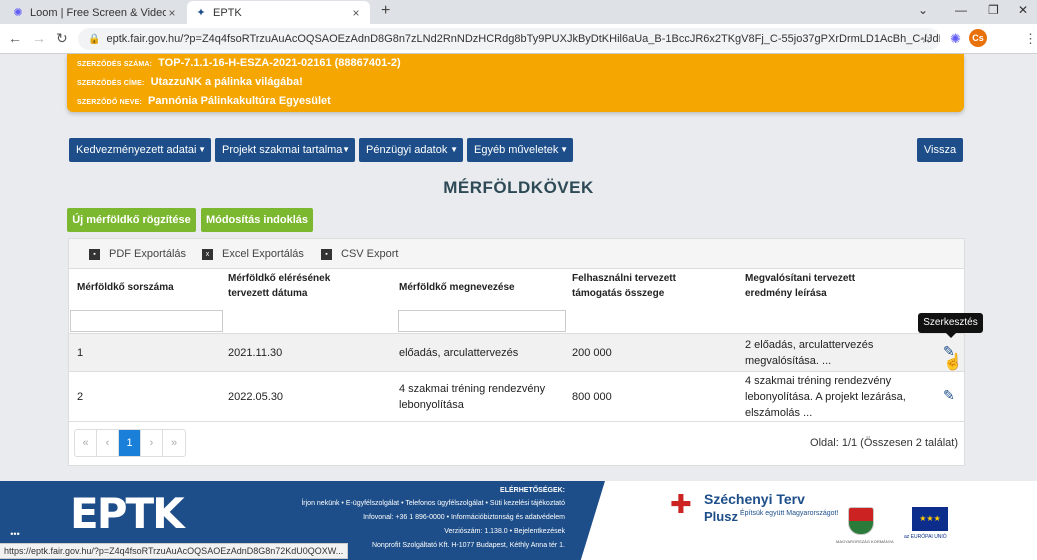 Image resolution: width=1037 pixels, height=560 pixels. What do you see at coordinates (504, 531) in the screenshot?
I see `contact-links-3: Verziószám: 1.138.0 • Bejelentkezések` at bounding box center [504, 531].